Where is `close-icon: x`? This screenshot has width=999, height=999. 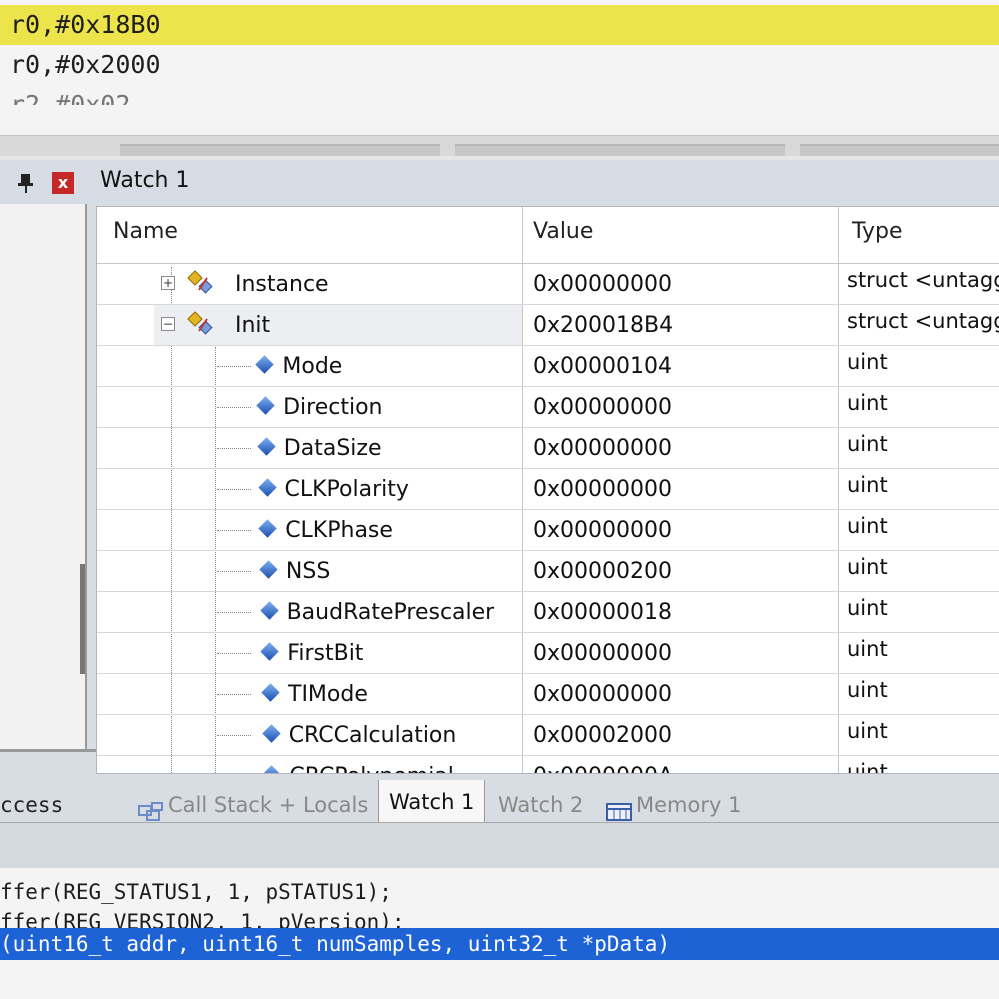
close-icon: x is located at coordinates (63, 183).